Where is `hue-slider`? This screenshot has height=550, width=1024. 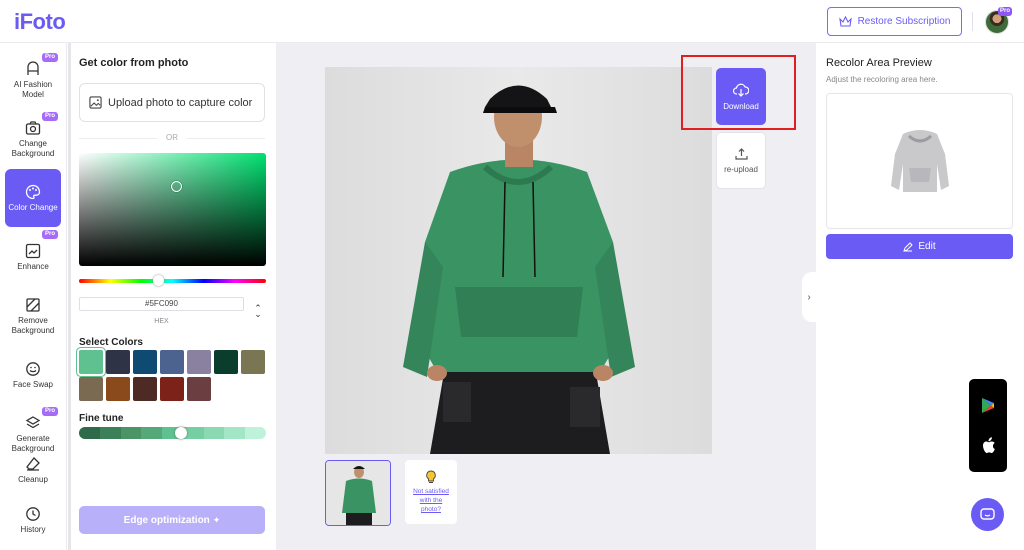
hue-slider is located at coordinates (172, 280).